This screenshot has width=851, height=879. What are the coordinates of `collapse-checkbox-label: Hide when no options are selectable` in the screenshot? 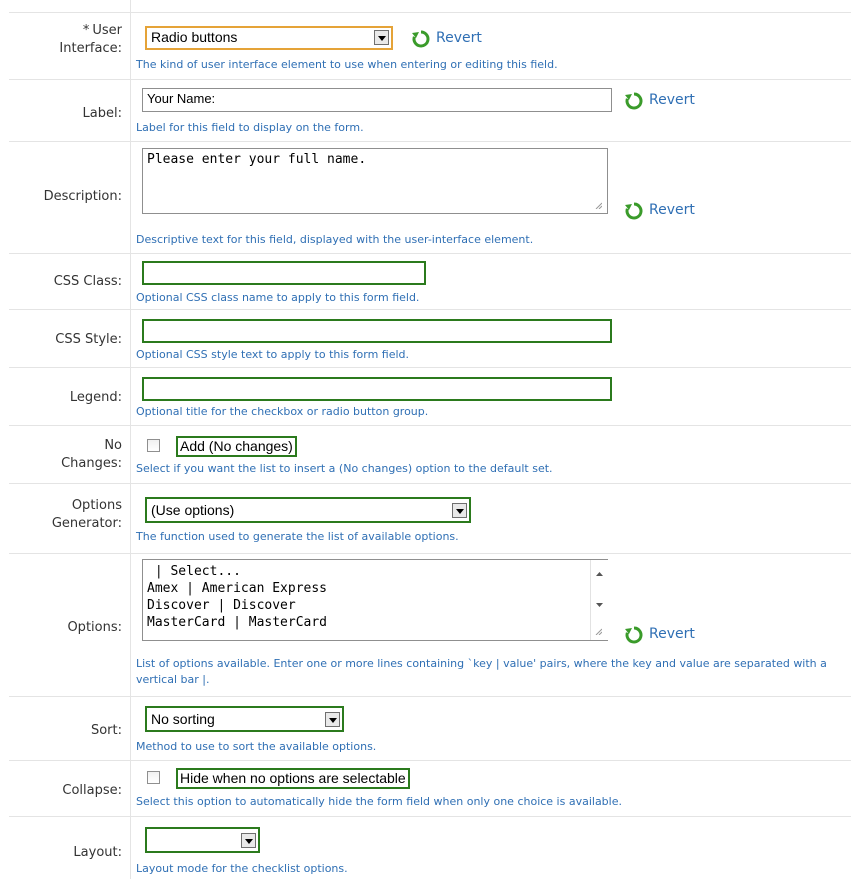 It's located at (293, 778).